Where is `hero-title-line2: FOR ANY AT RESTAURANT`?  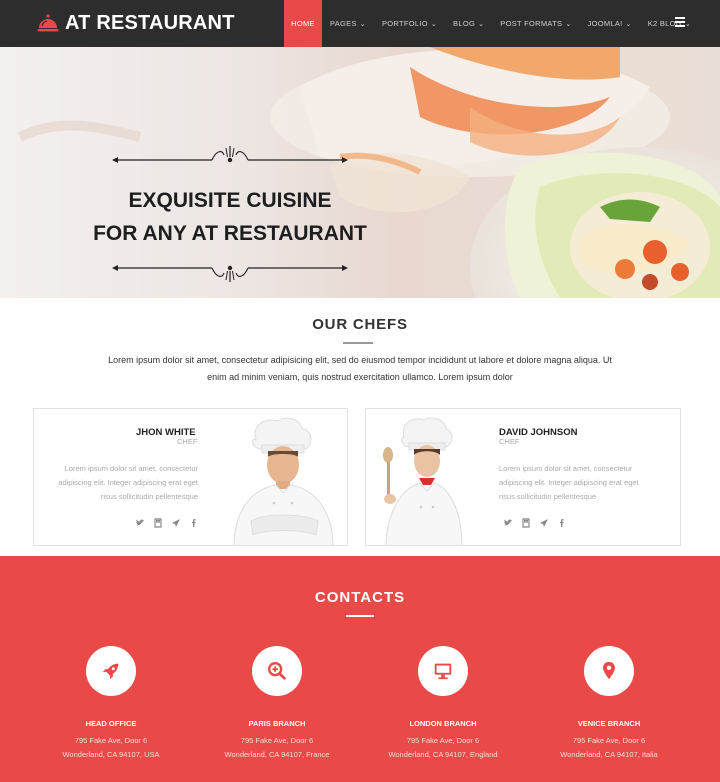 hero-title-line2: FOR ANY AT RESTAURANT is located at coordinates (230, 233).